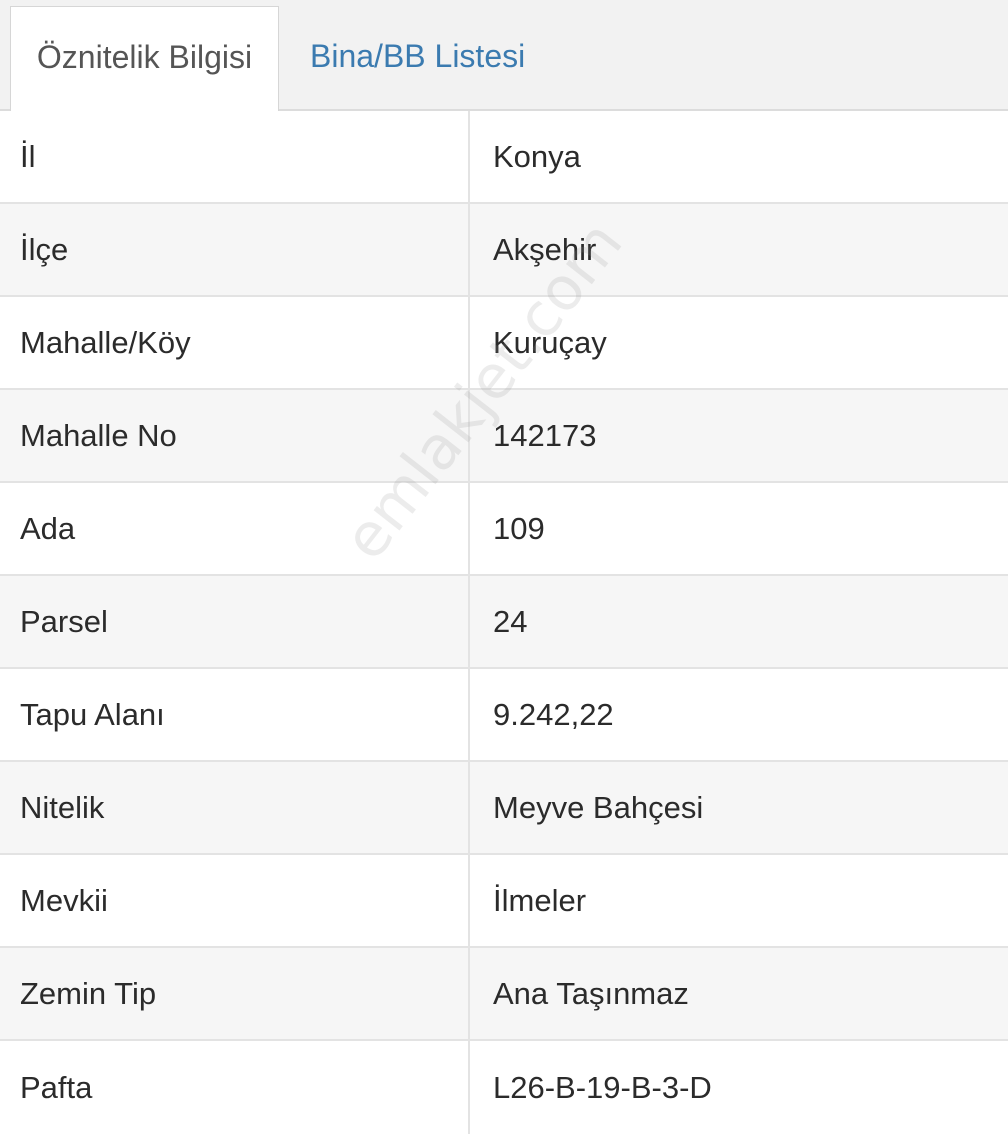  Describe the element at coordinates (235, 714) in the screenshot. I see `row-label: Tapu Alanı` at that location.